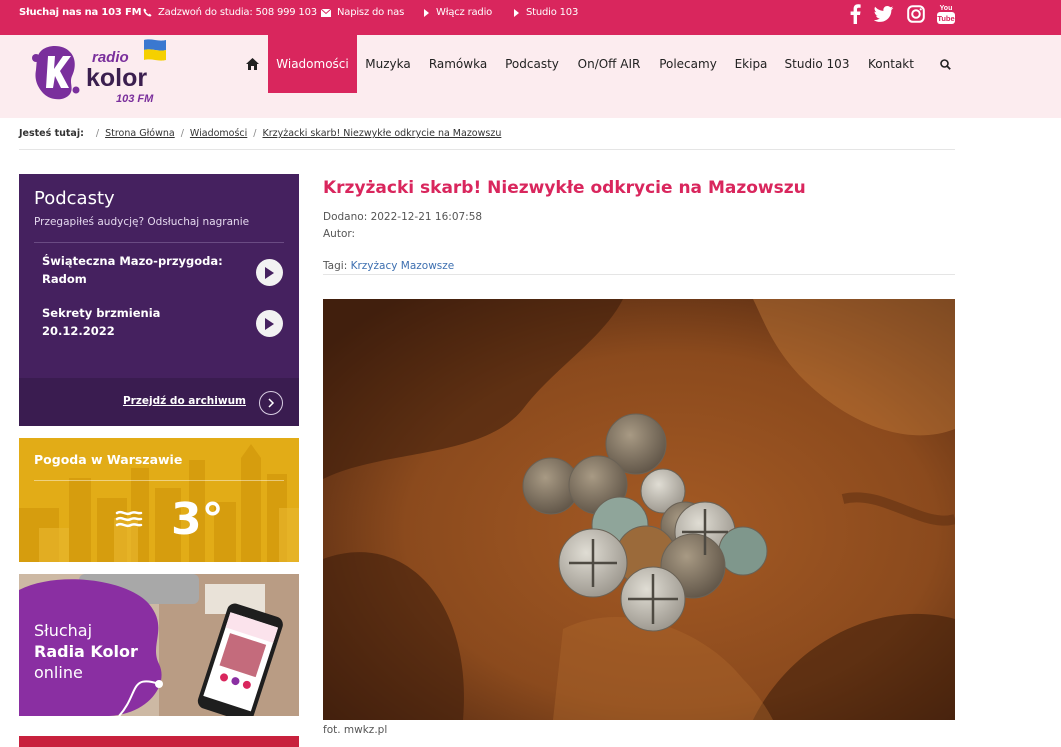 The width and height of the screenshot is (1061, 747). I want to click on phone-icon, so click(147, 12).